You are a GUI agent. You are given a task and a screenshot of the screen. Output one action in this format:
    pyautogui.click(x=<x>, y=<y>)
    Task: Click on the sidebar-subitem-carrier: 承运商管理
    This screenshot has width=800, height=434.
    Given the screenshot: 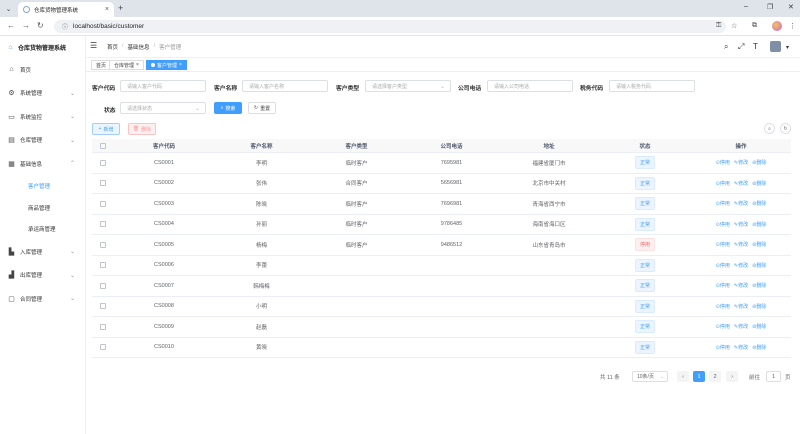 What is the action you would take?
    pyautogui.click(x=42, y=230)
    